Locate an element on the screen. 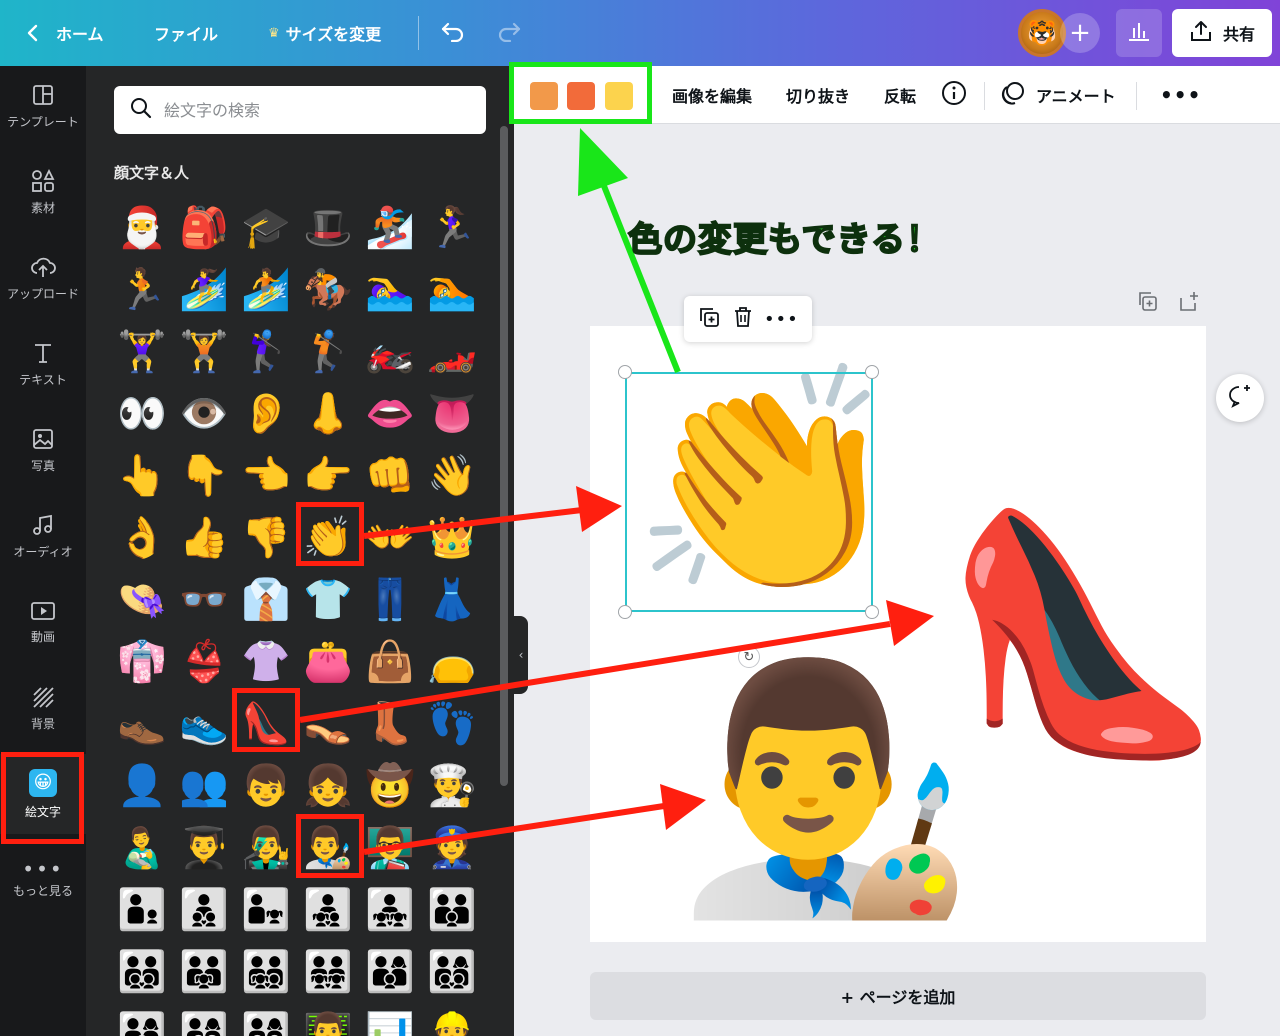 The height and width of the screenshot is (1036, 1280). canvas-high-heel-emoji: 👠 is located at coordinates (1083, 635).